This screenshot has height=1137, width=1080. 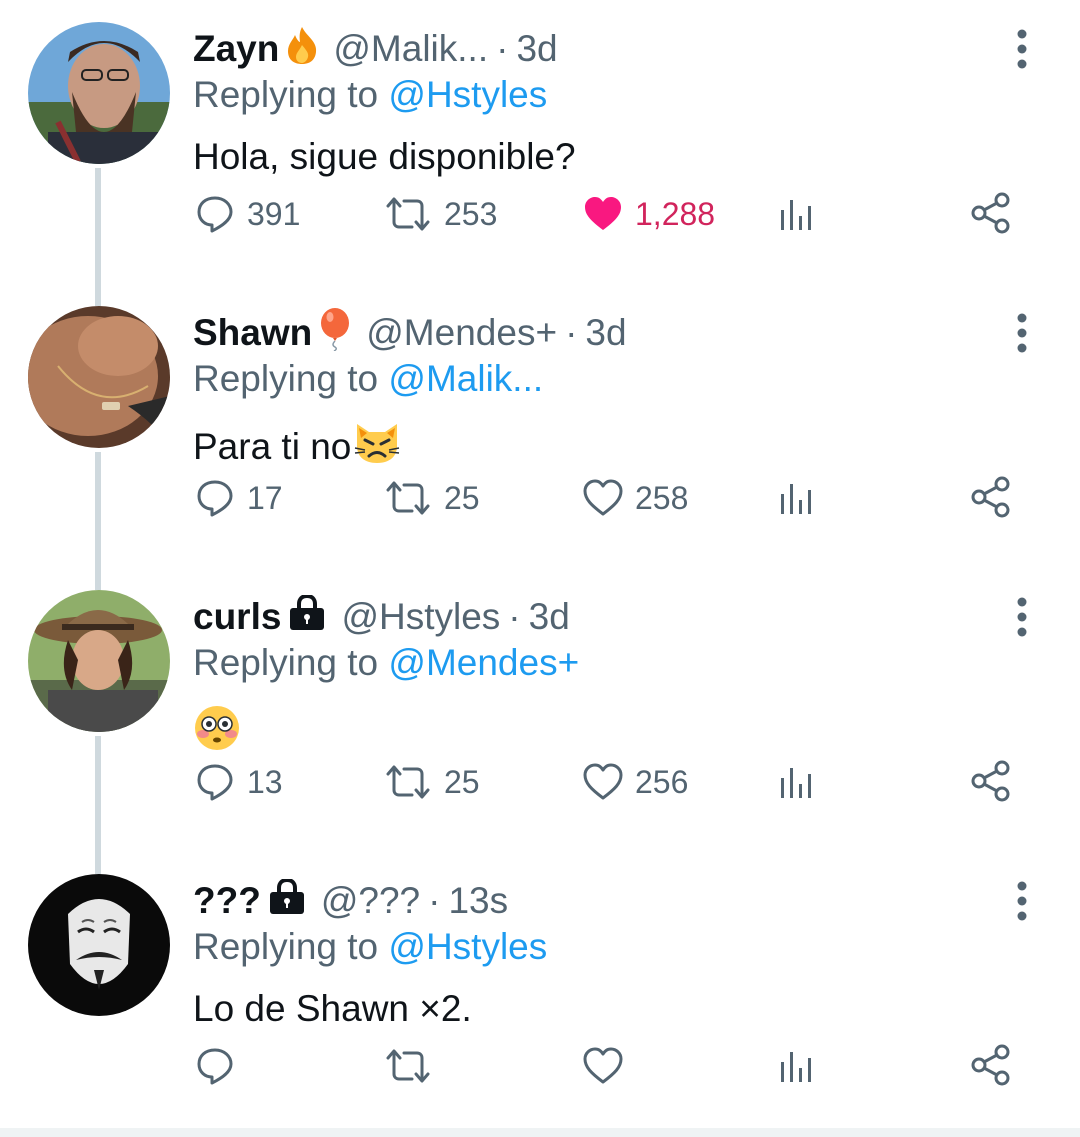 What do you see at coordinates (384, 156) in the screenshot?
I see `tweet-text: Hola, sigue disponible?` at bounding box center [384, 156].